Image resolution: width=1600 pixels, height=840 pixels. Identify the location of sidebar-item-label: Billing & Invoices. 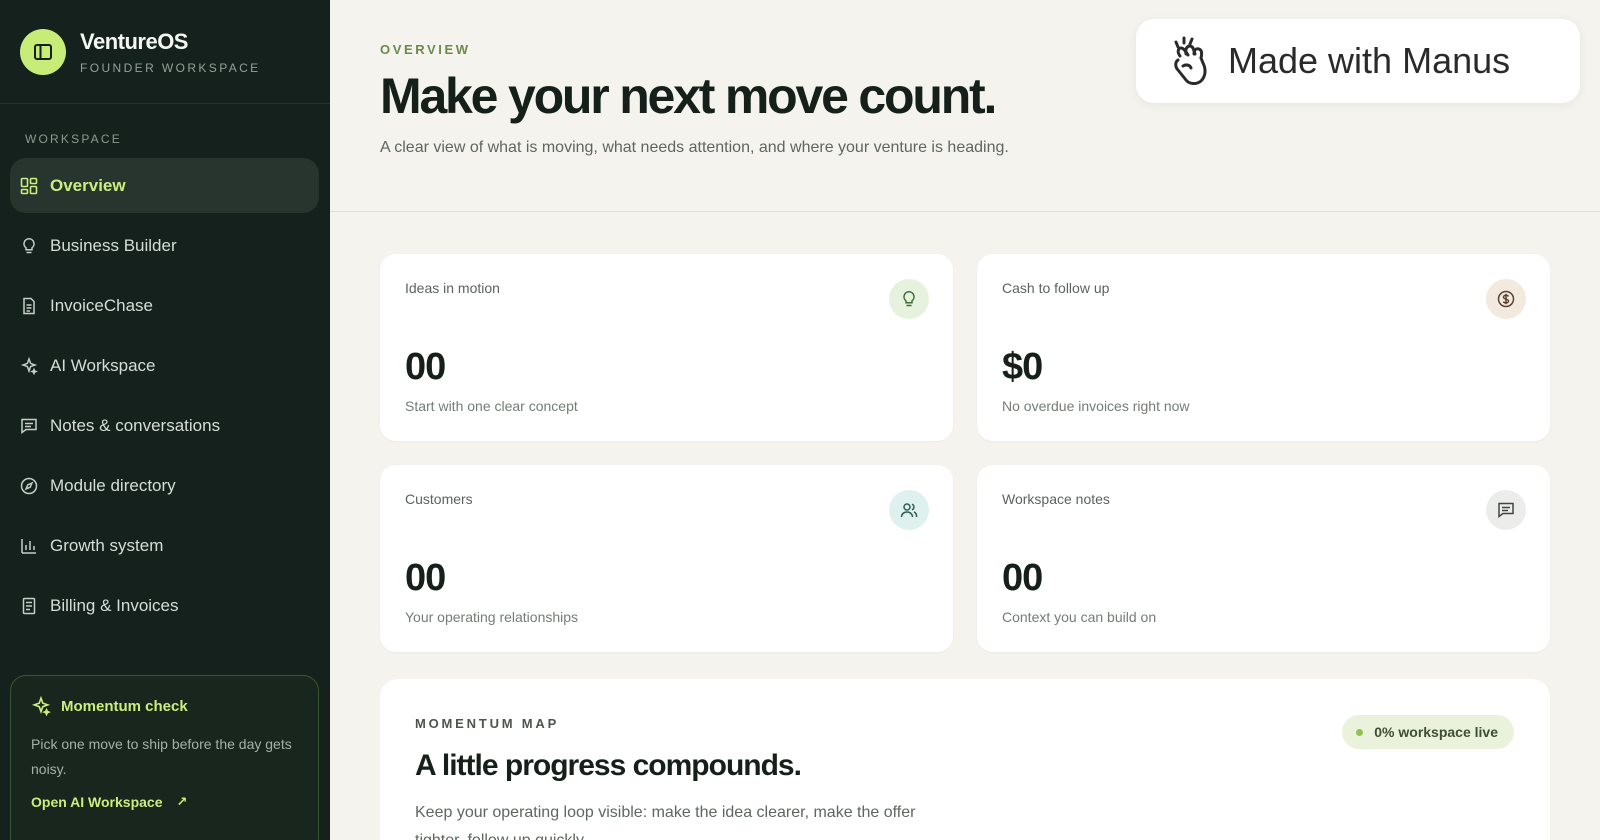
(114, 605).